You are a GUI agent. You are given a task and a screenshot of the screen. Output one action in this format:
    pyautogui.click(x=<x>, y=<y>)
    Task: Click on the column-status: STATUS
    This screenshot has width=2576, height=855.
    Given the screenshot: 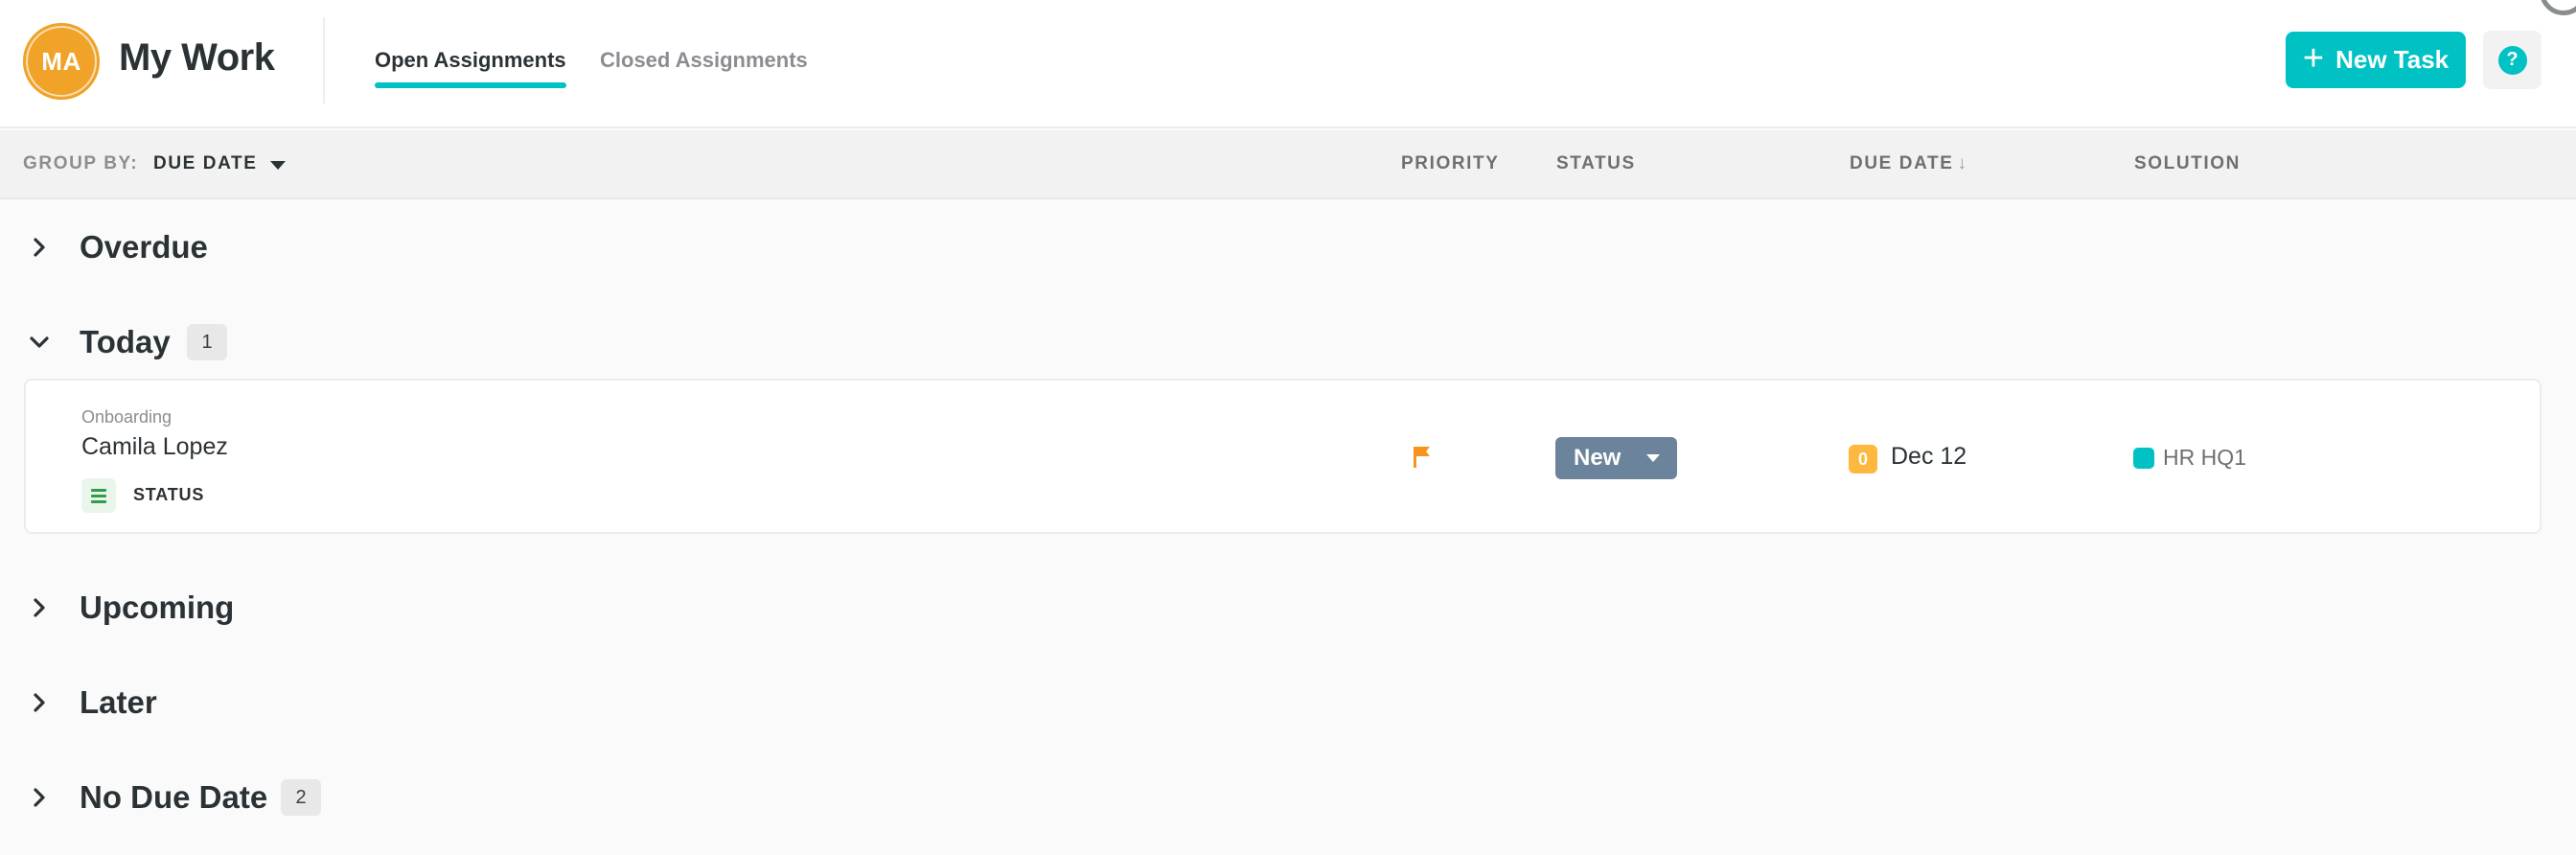 What is the action you would take?
    pyautogui.click(x=1596, y=164)
    